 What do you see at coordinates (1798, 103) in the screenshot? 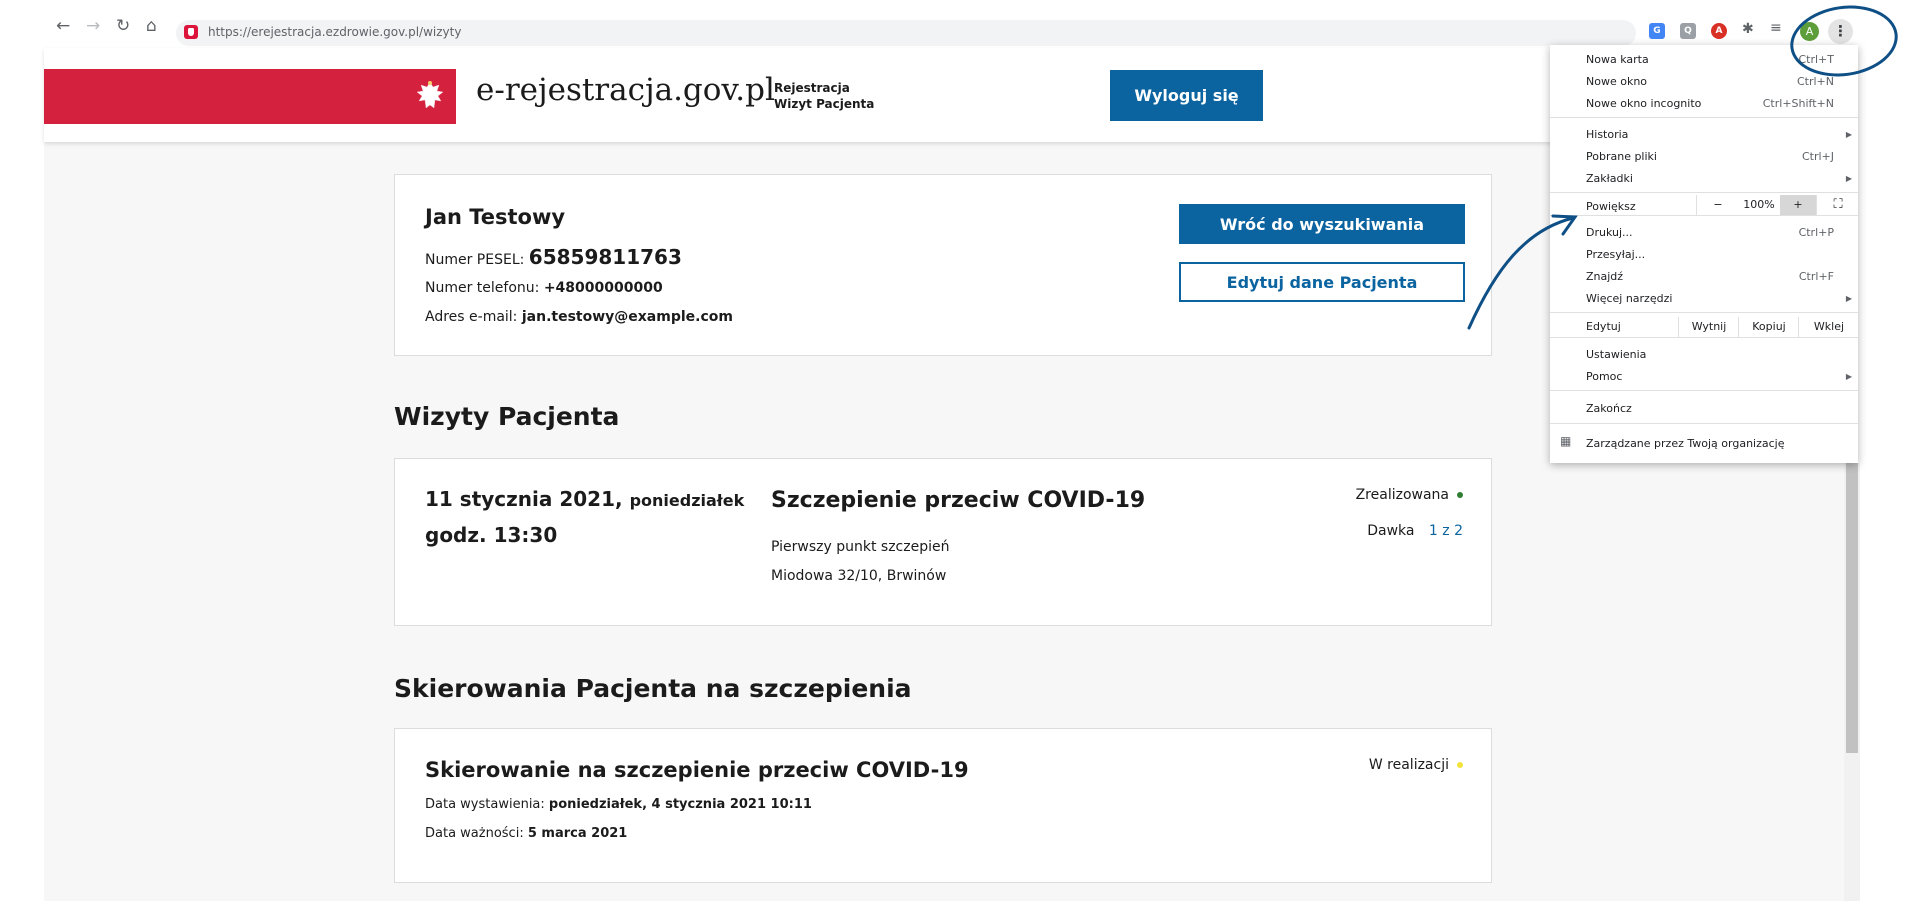
I see `shortcut-incognito: Ctrl+Shift+N` at bounding box center [1798, 103].